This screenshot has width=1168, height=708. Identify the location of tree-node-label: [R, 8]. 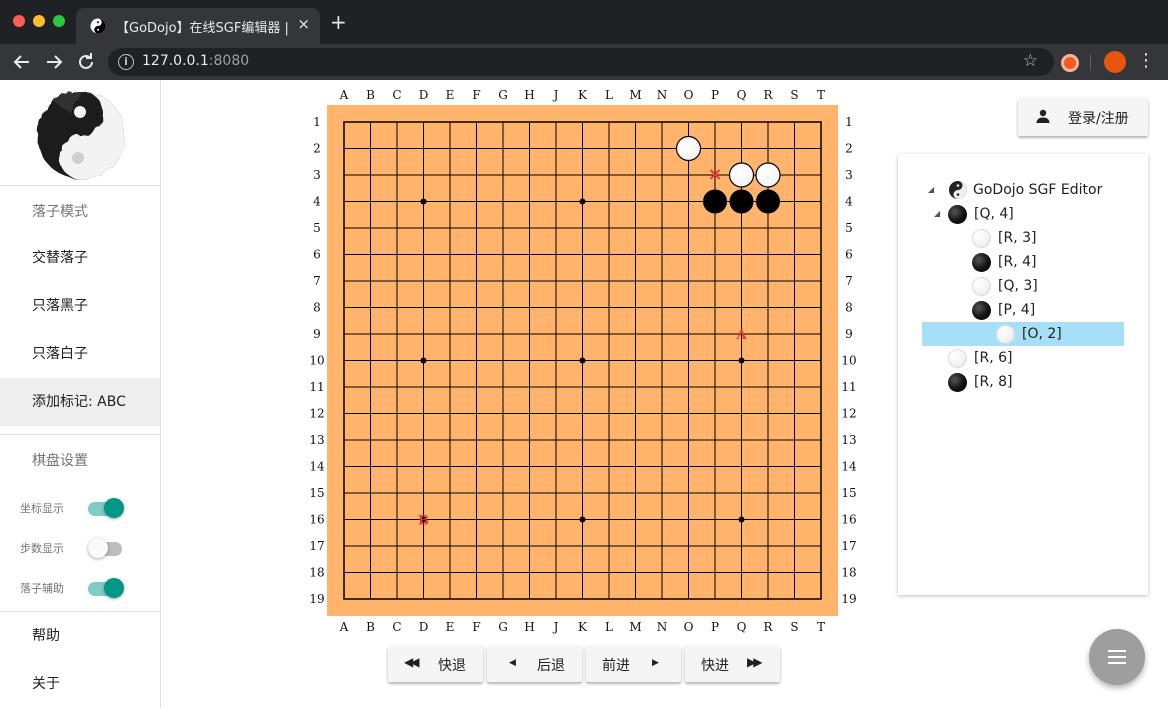
(993, 382).